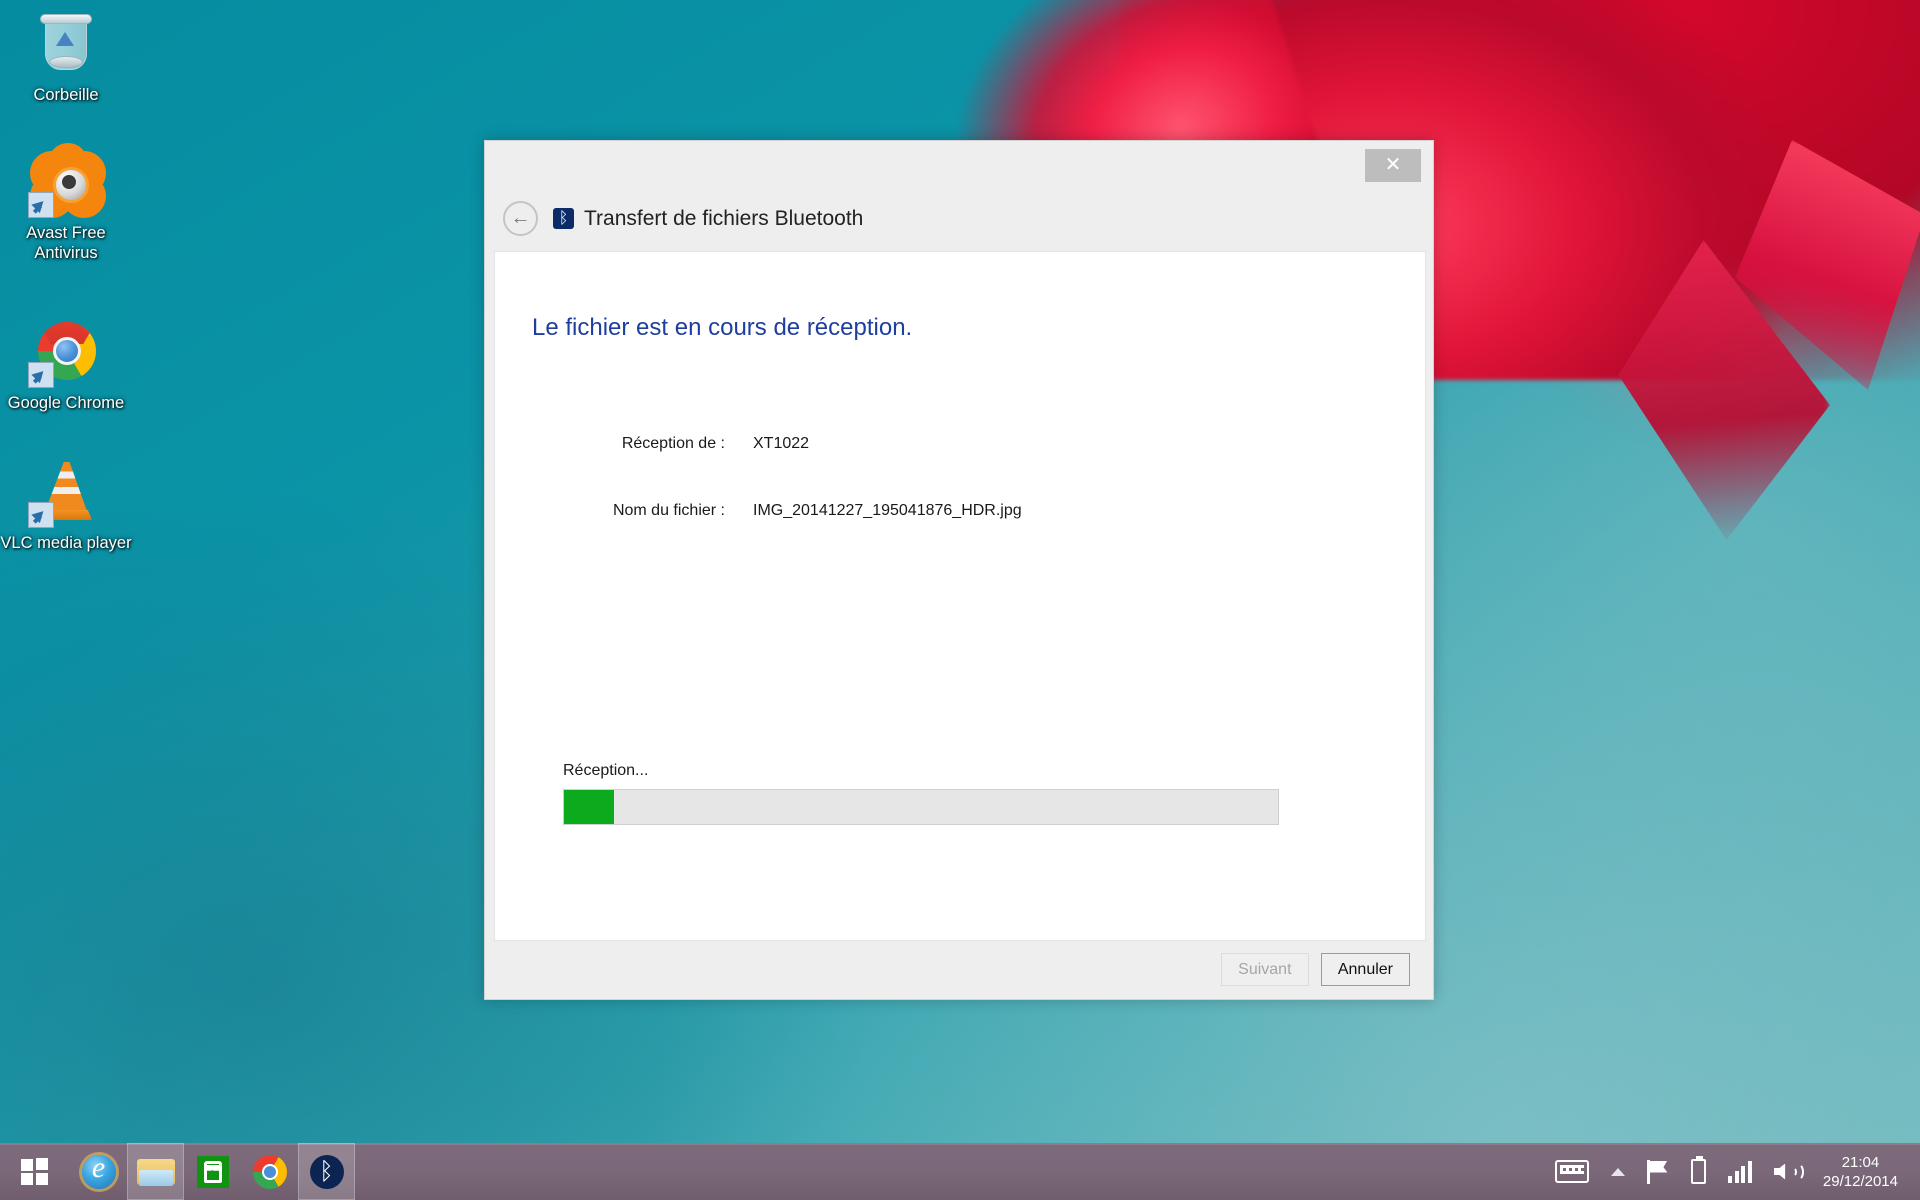 Image resolution: width=1920 pixels, height=1200 pixels. I want to click on windows-logo-icon, so click(35, 1171).